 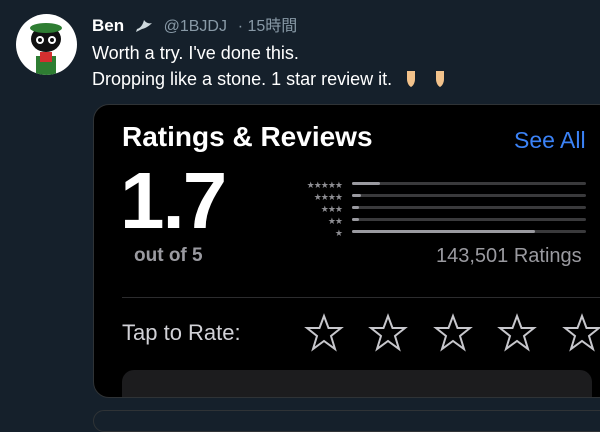 What do you see at coordinates (168, 255) in the screenshot?
I see `rating-out-of: out of 5` at bounding box center [168, 255].